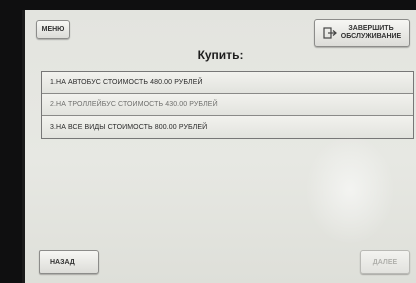  I want to click on screen-glare, so click(350, 190).